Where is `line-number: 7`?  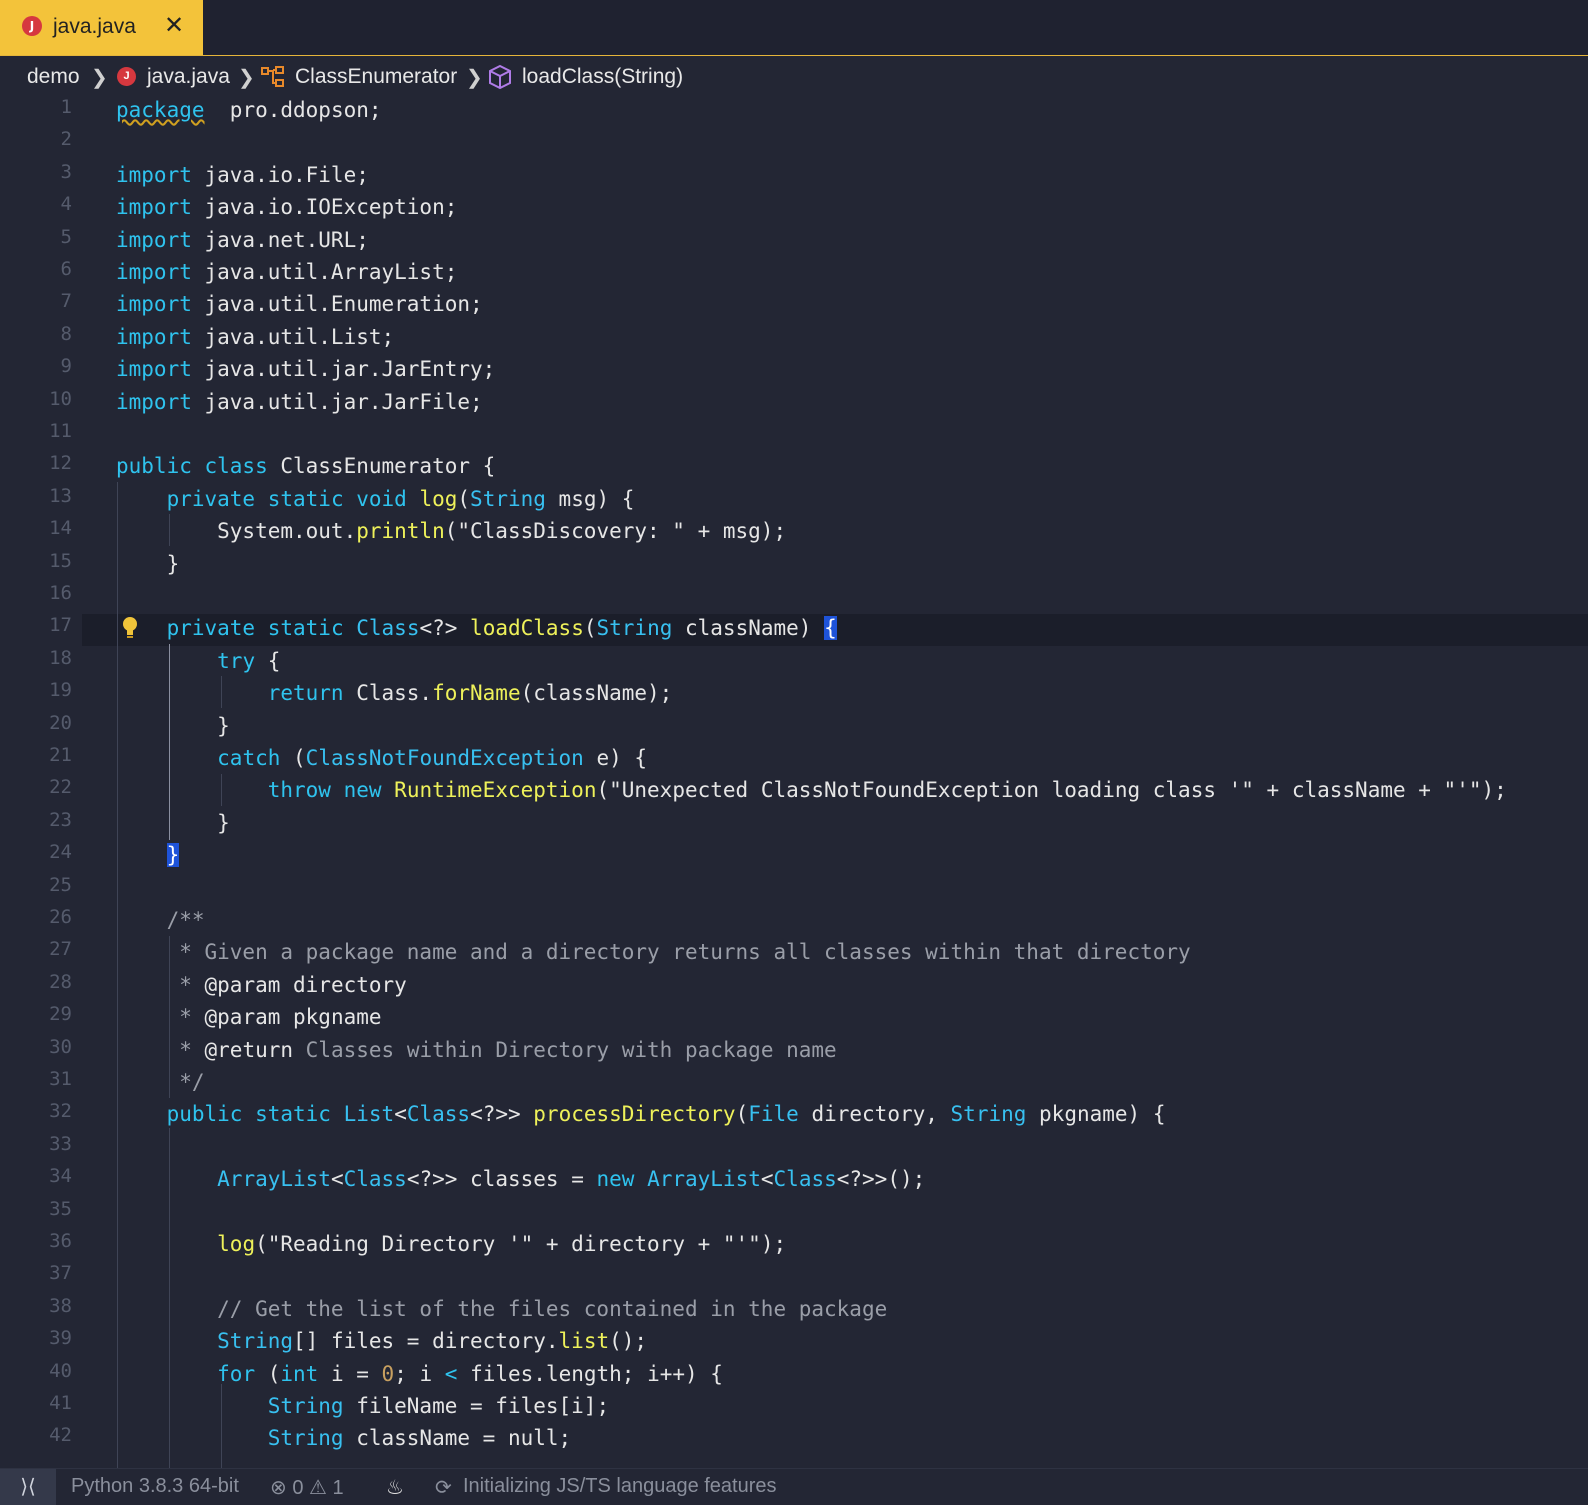
line-number: 7 is located at coordinates (66, 301).